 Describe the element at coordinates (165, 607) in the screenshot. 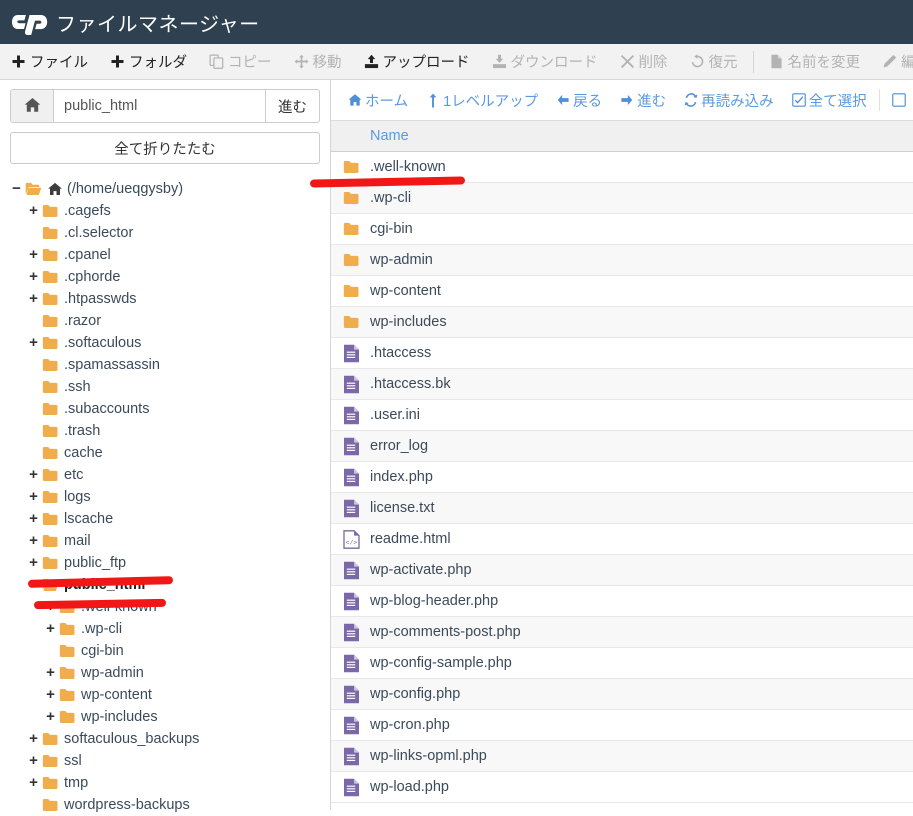

I see `tree-node-well-known: + .well-known` at that location.